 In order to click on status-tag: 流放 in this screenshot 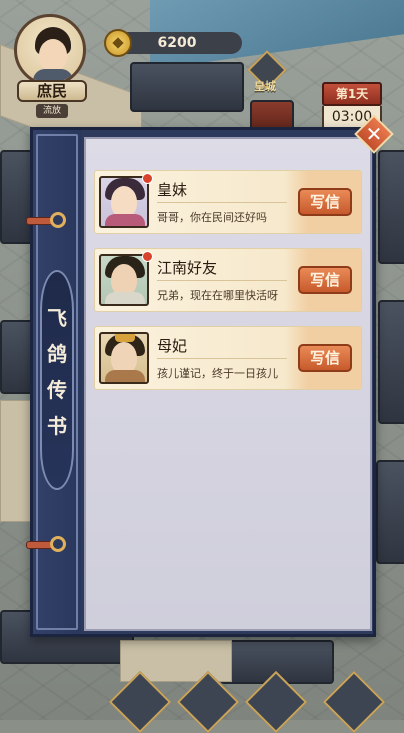, I will do `click(52, 111)`.